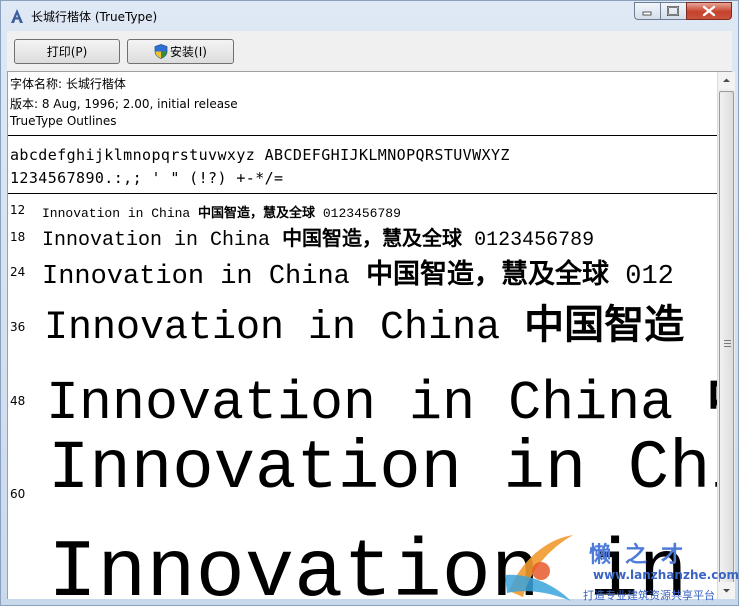 The image size is (739, 607). What do you see at coordinates (18, 272) in the screenshot?
I see `size-label: 24` at bounding box center [18, 272].